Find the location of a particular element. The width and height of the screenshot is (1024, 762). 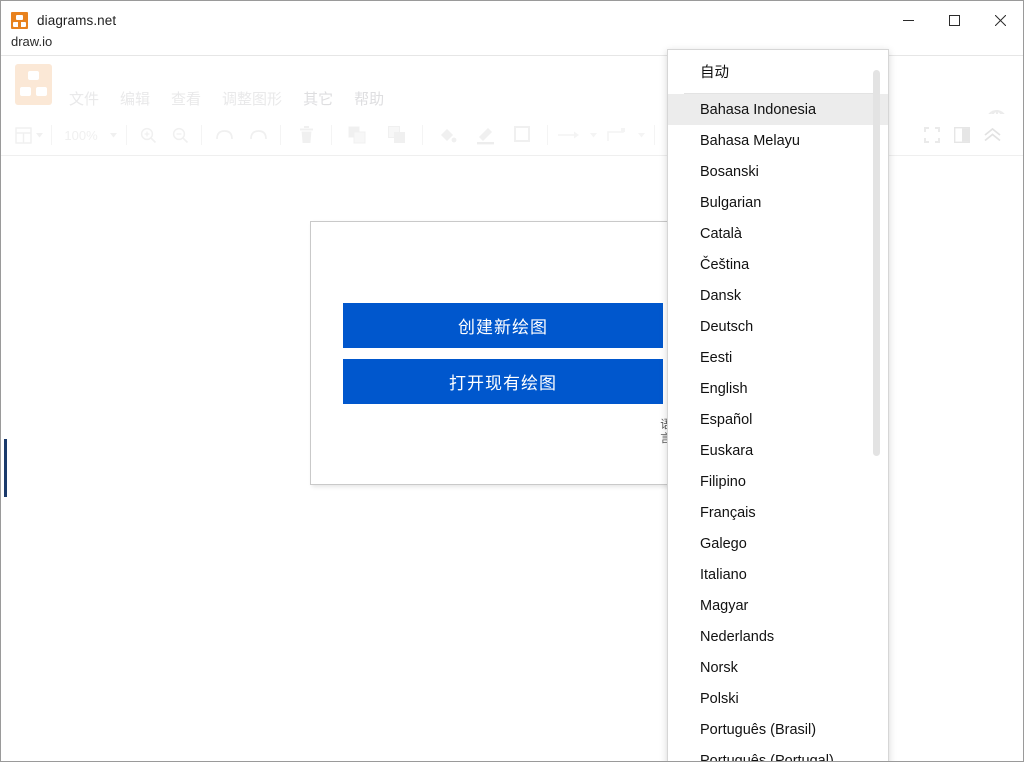

language-option: Čeština is located at coordinates (778, 264).